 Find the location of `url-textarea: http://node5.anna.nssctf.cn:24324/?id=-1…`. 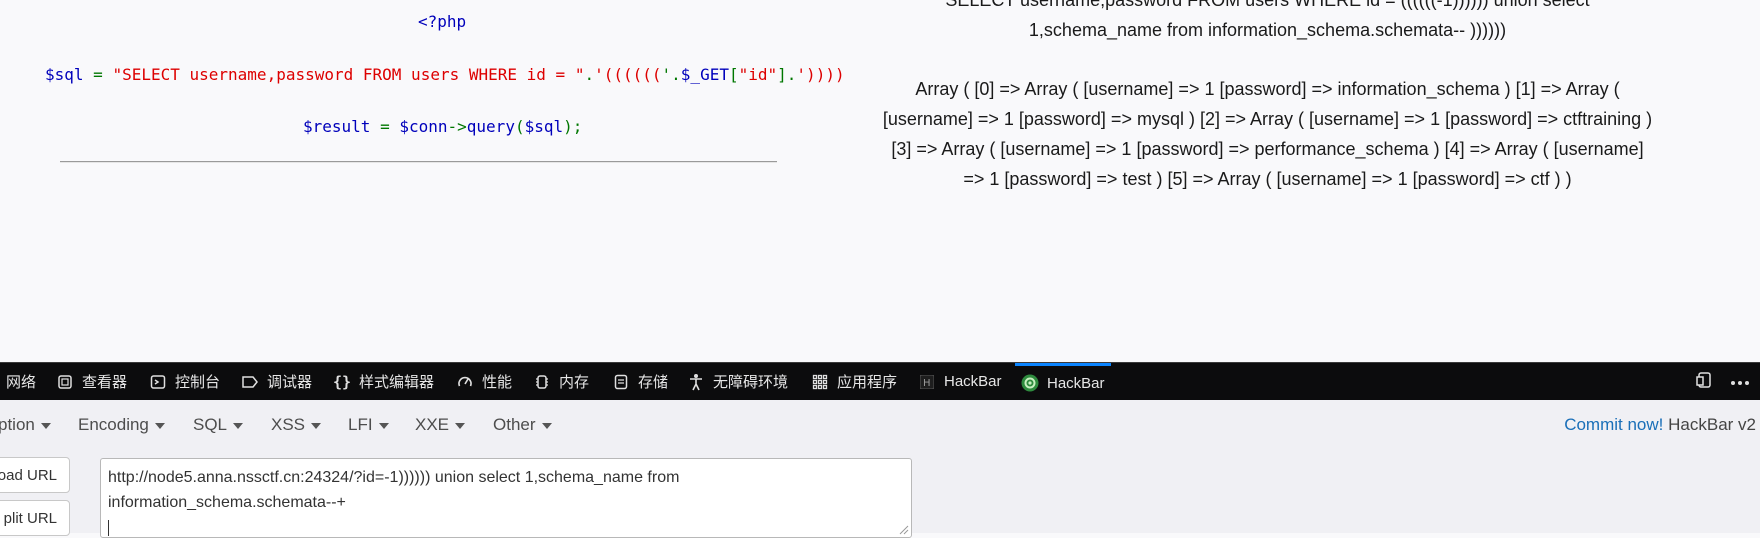

url-textarea: http://node5.anna.nssctf.cn:24324/?id=-1… is located at coordinates (506, 498).